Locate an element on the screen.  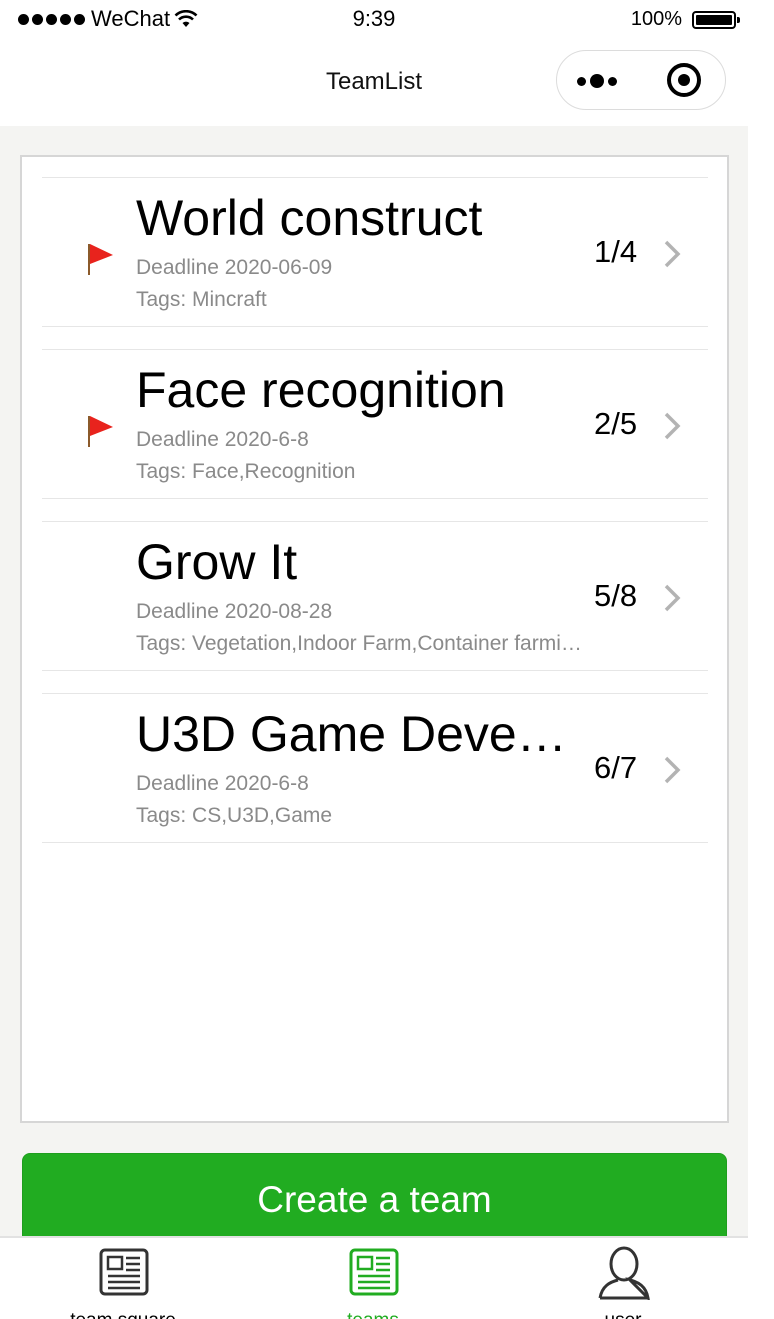
user-icon is located at coordinates (624, 1273).